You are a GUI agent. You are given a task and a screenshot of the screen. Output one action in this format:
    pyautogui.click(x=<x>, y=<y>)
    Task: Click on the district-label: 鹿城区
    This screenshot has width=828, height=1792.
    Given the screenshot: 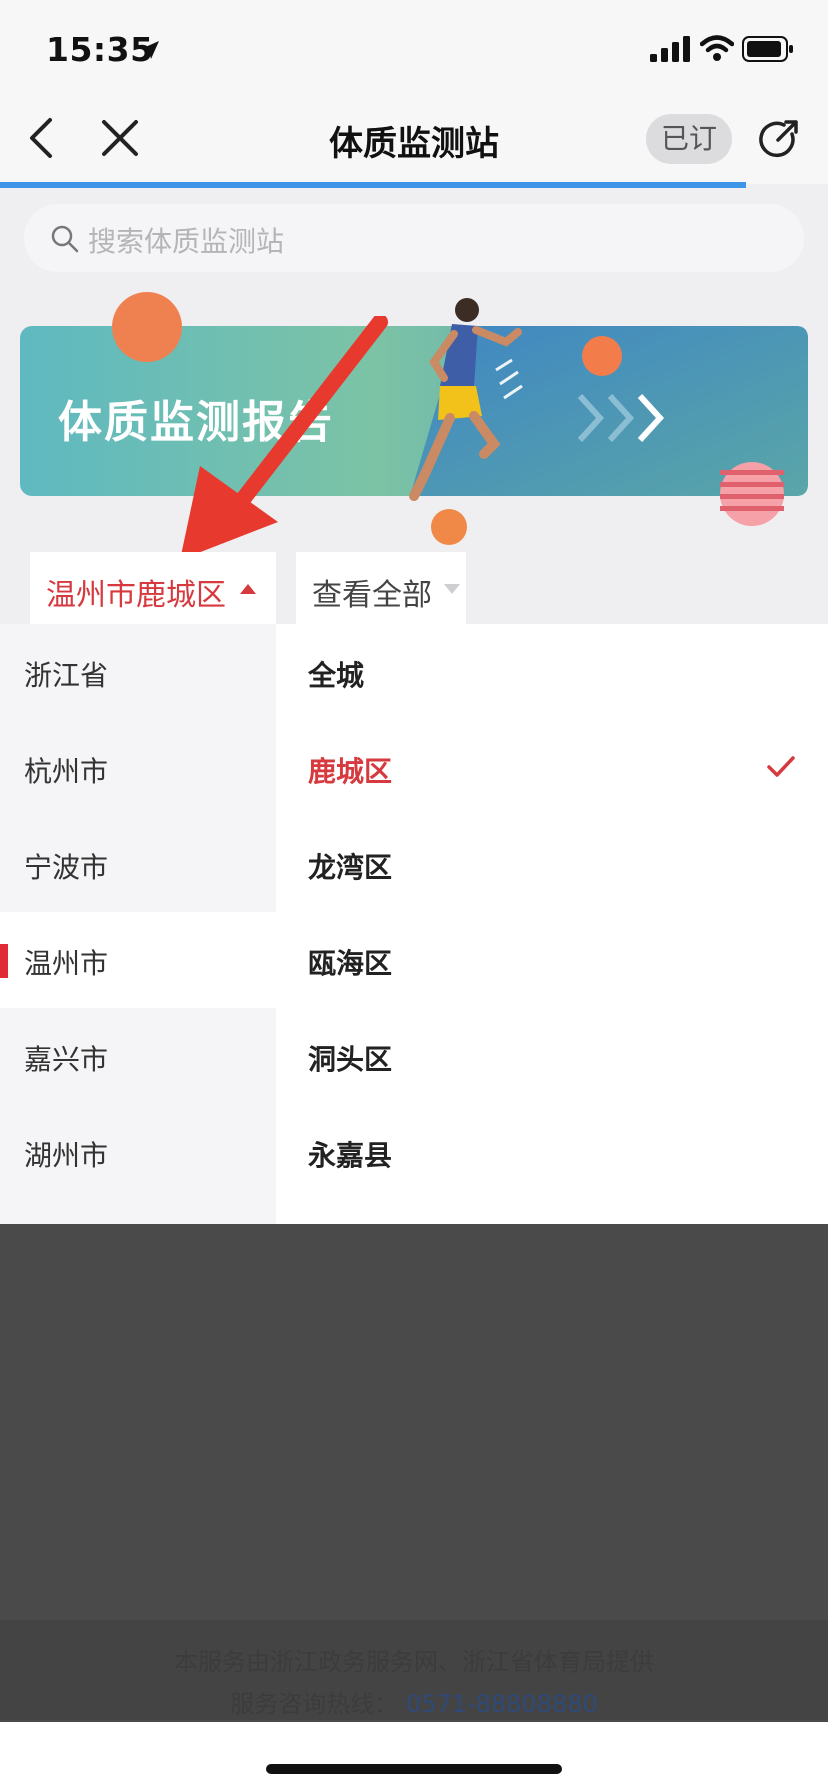 What is the action you would take?
    pyautogui.click(x=350, y=771)
    